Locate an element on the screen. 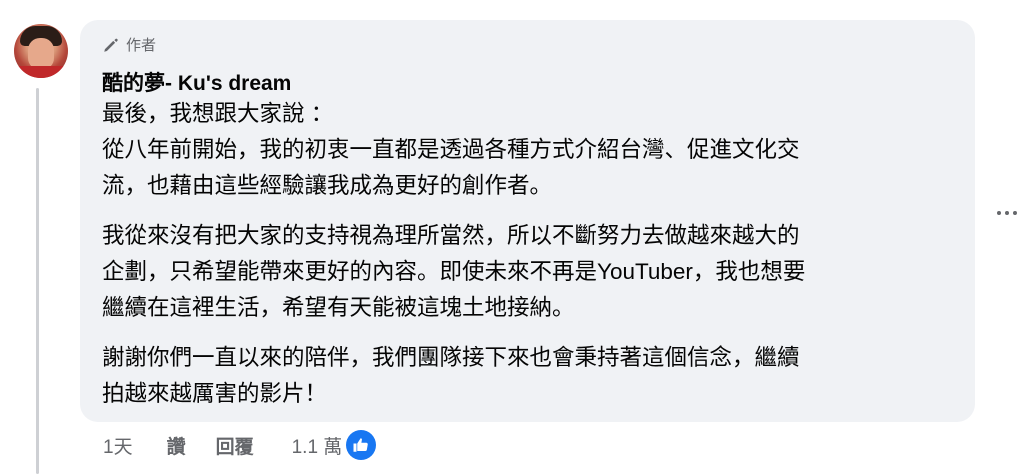 Image resolution: width=1032 pixels, height=474 pixels. like-reaction-icon is located at coordinates (361, 445).